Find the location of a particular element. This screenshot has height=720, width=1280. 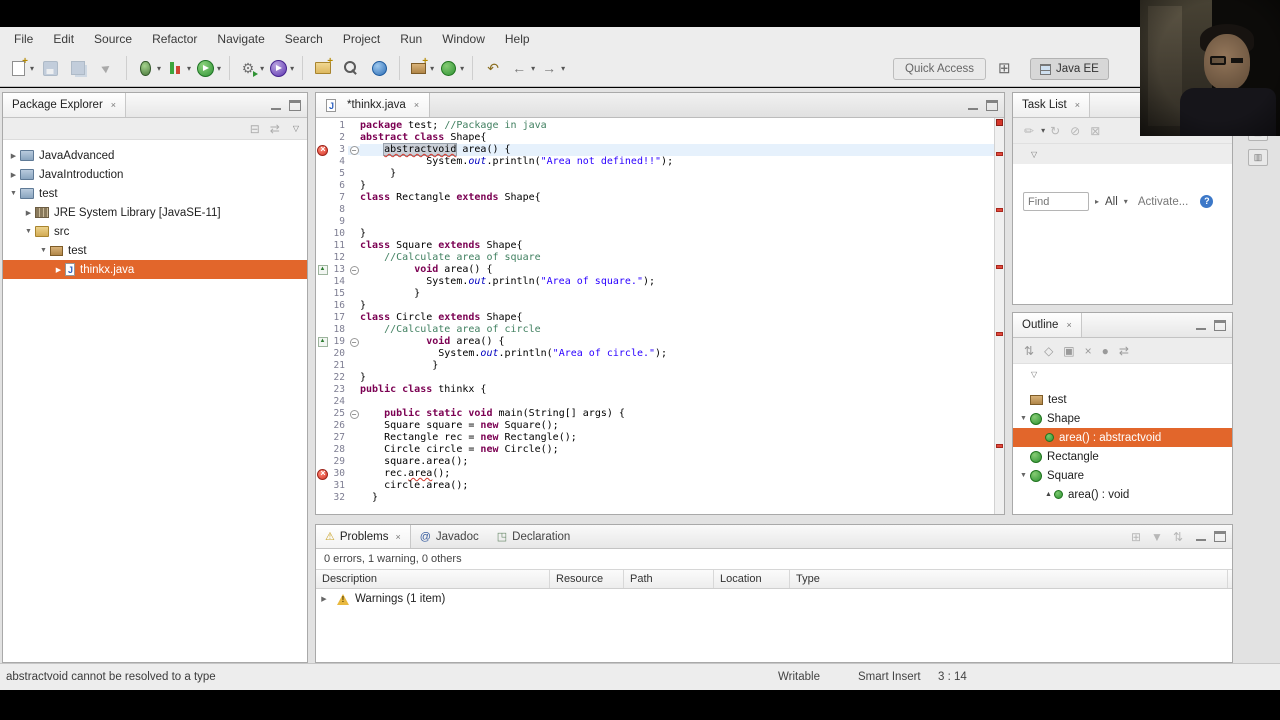

minimized-view-2-icon: ▥ is located at coordinates (1258, 157).